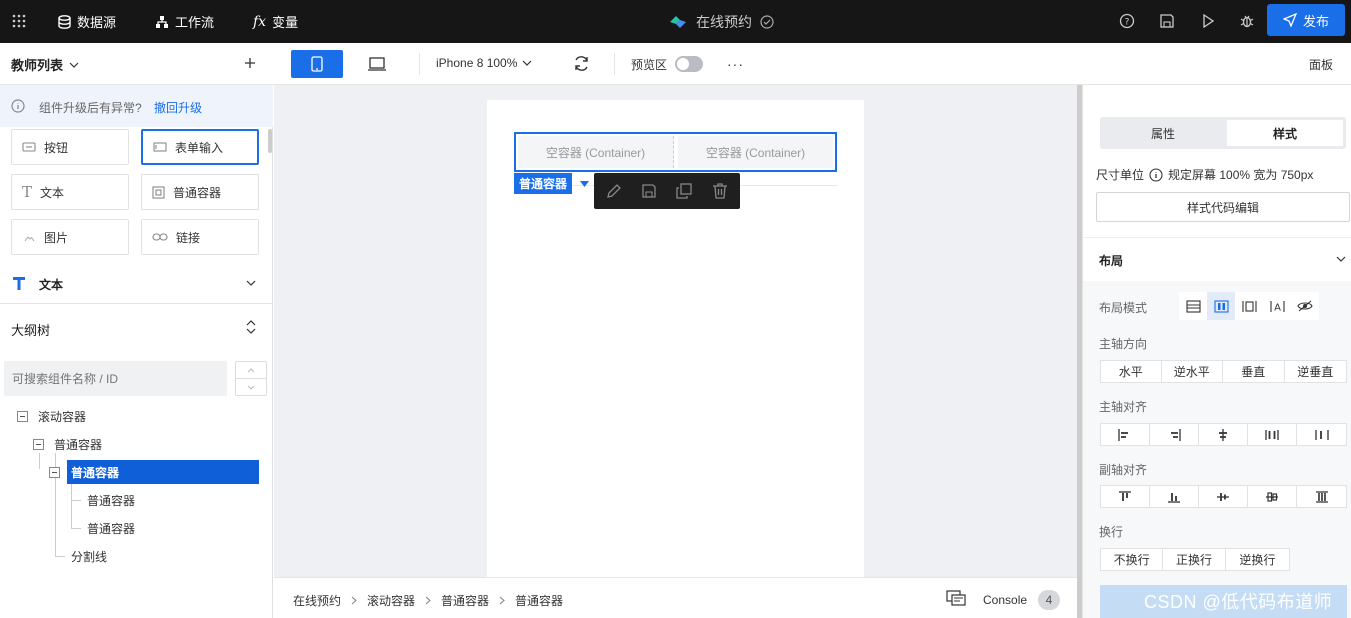 This screenshot has height=618, width=1351. What do you see at coordinates (689, 64) in the screenshot?
I see `preview-toggle` at bounding box center [689, 64].